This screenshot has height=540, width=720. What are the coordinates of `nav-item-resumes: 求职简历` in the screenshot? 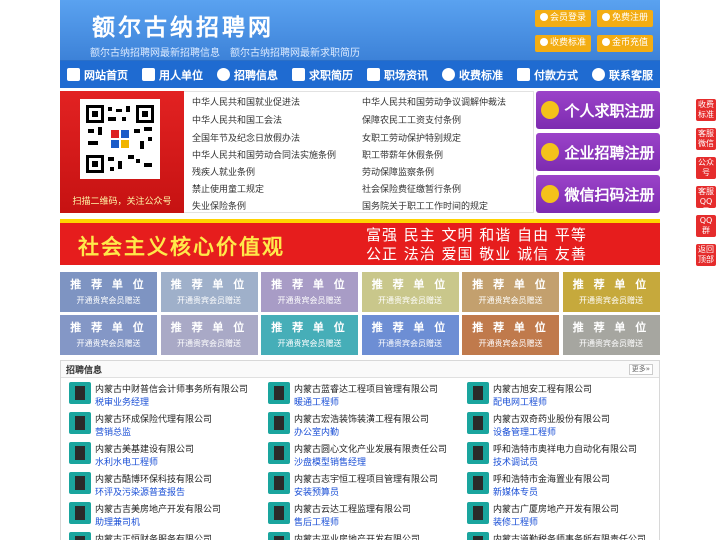 It's located at (322, 74).